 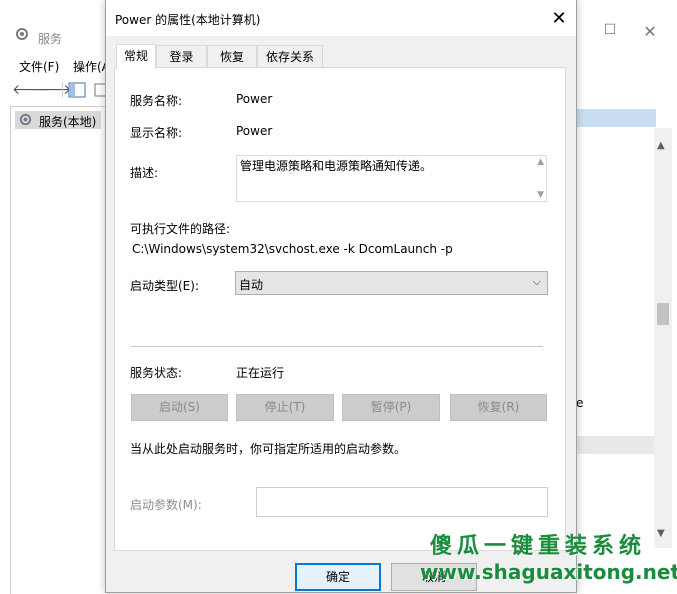 I want to click on site-watermark: 傻瓜一键重装系统 www.shaguaxitong.net, so click(x=548, y=560).